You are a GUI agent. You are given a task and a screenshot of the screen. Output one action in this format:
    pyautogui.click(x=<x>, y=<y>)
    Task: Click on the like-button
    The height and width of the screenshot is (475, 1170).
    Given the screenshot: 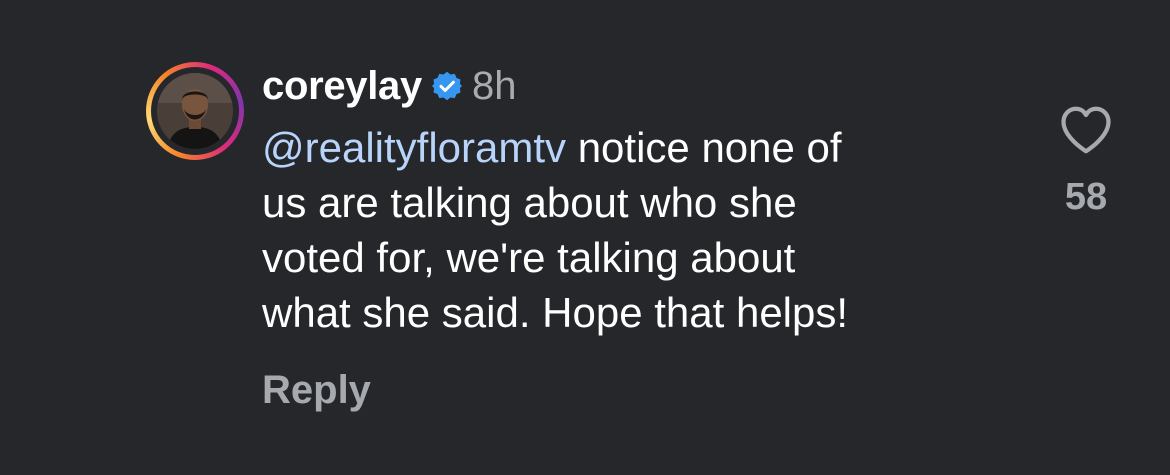 What is the action you would take?
    pyautogui.click(x=1086, y=130)
    